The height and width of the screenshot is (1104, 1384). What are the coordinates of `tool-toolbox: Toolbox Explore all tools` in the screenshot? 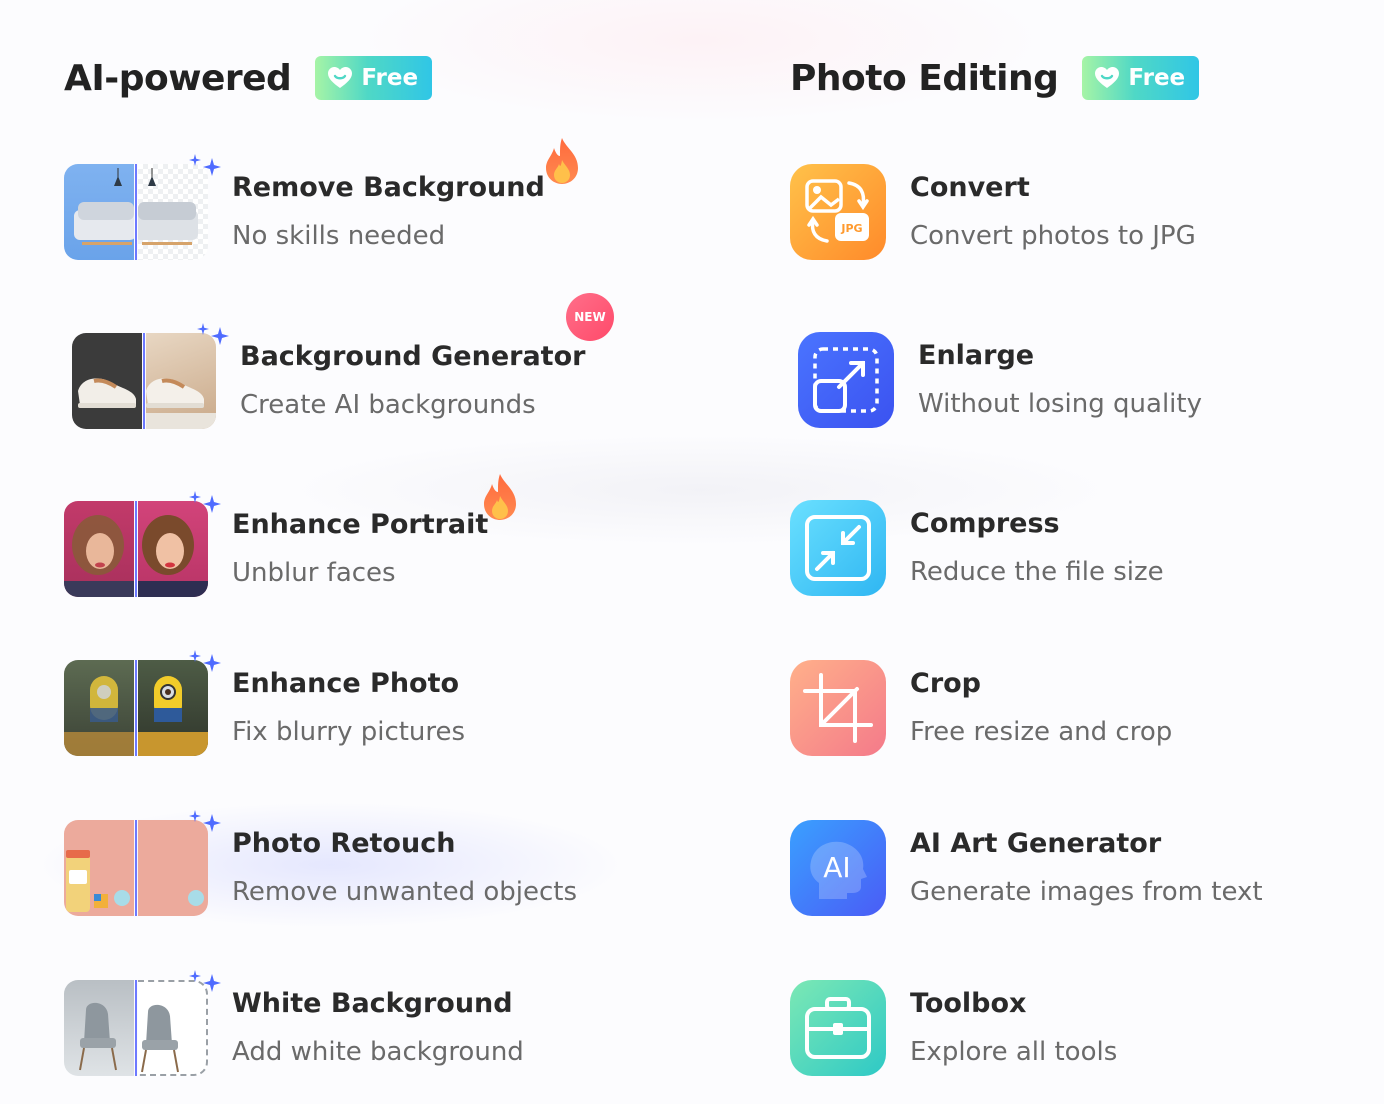 It's located at (953, 1028).